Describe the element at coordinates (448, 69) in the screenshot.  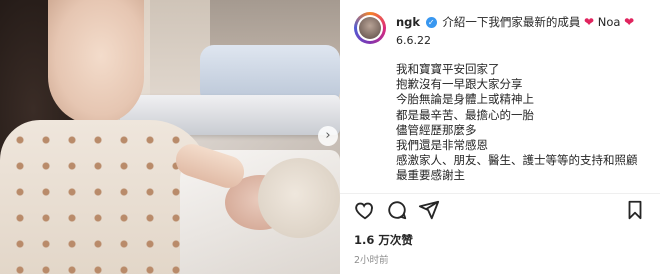
I see `caption-line: 我和寶寶平安回家了` at that location.